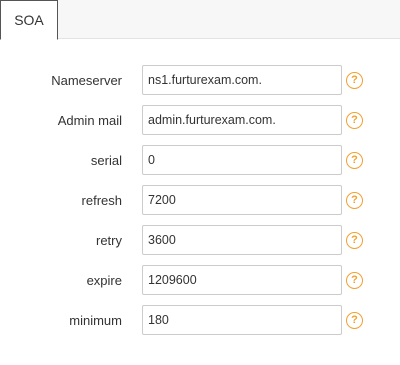 This screenshot has height=365, width=400. I want to click on admin-mail-row: Admin mail ?, so click(200, 120).